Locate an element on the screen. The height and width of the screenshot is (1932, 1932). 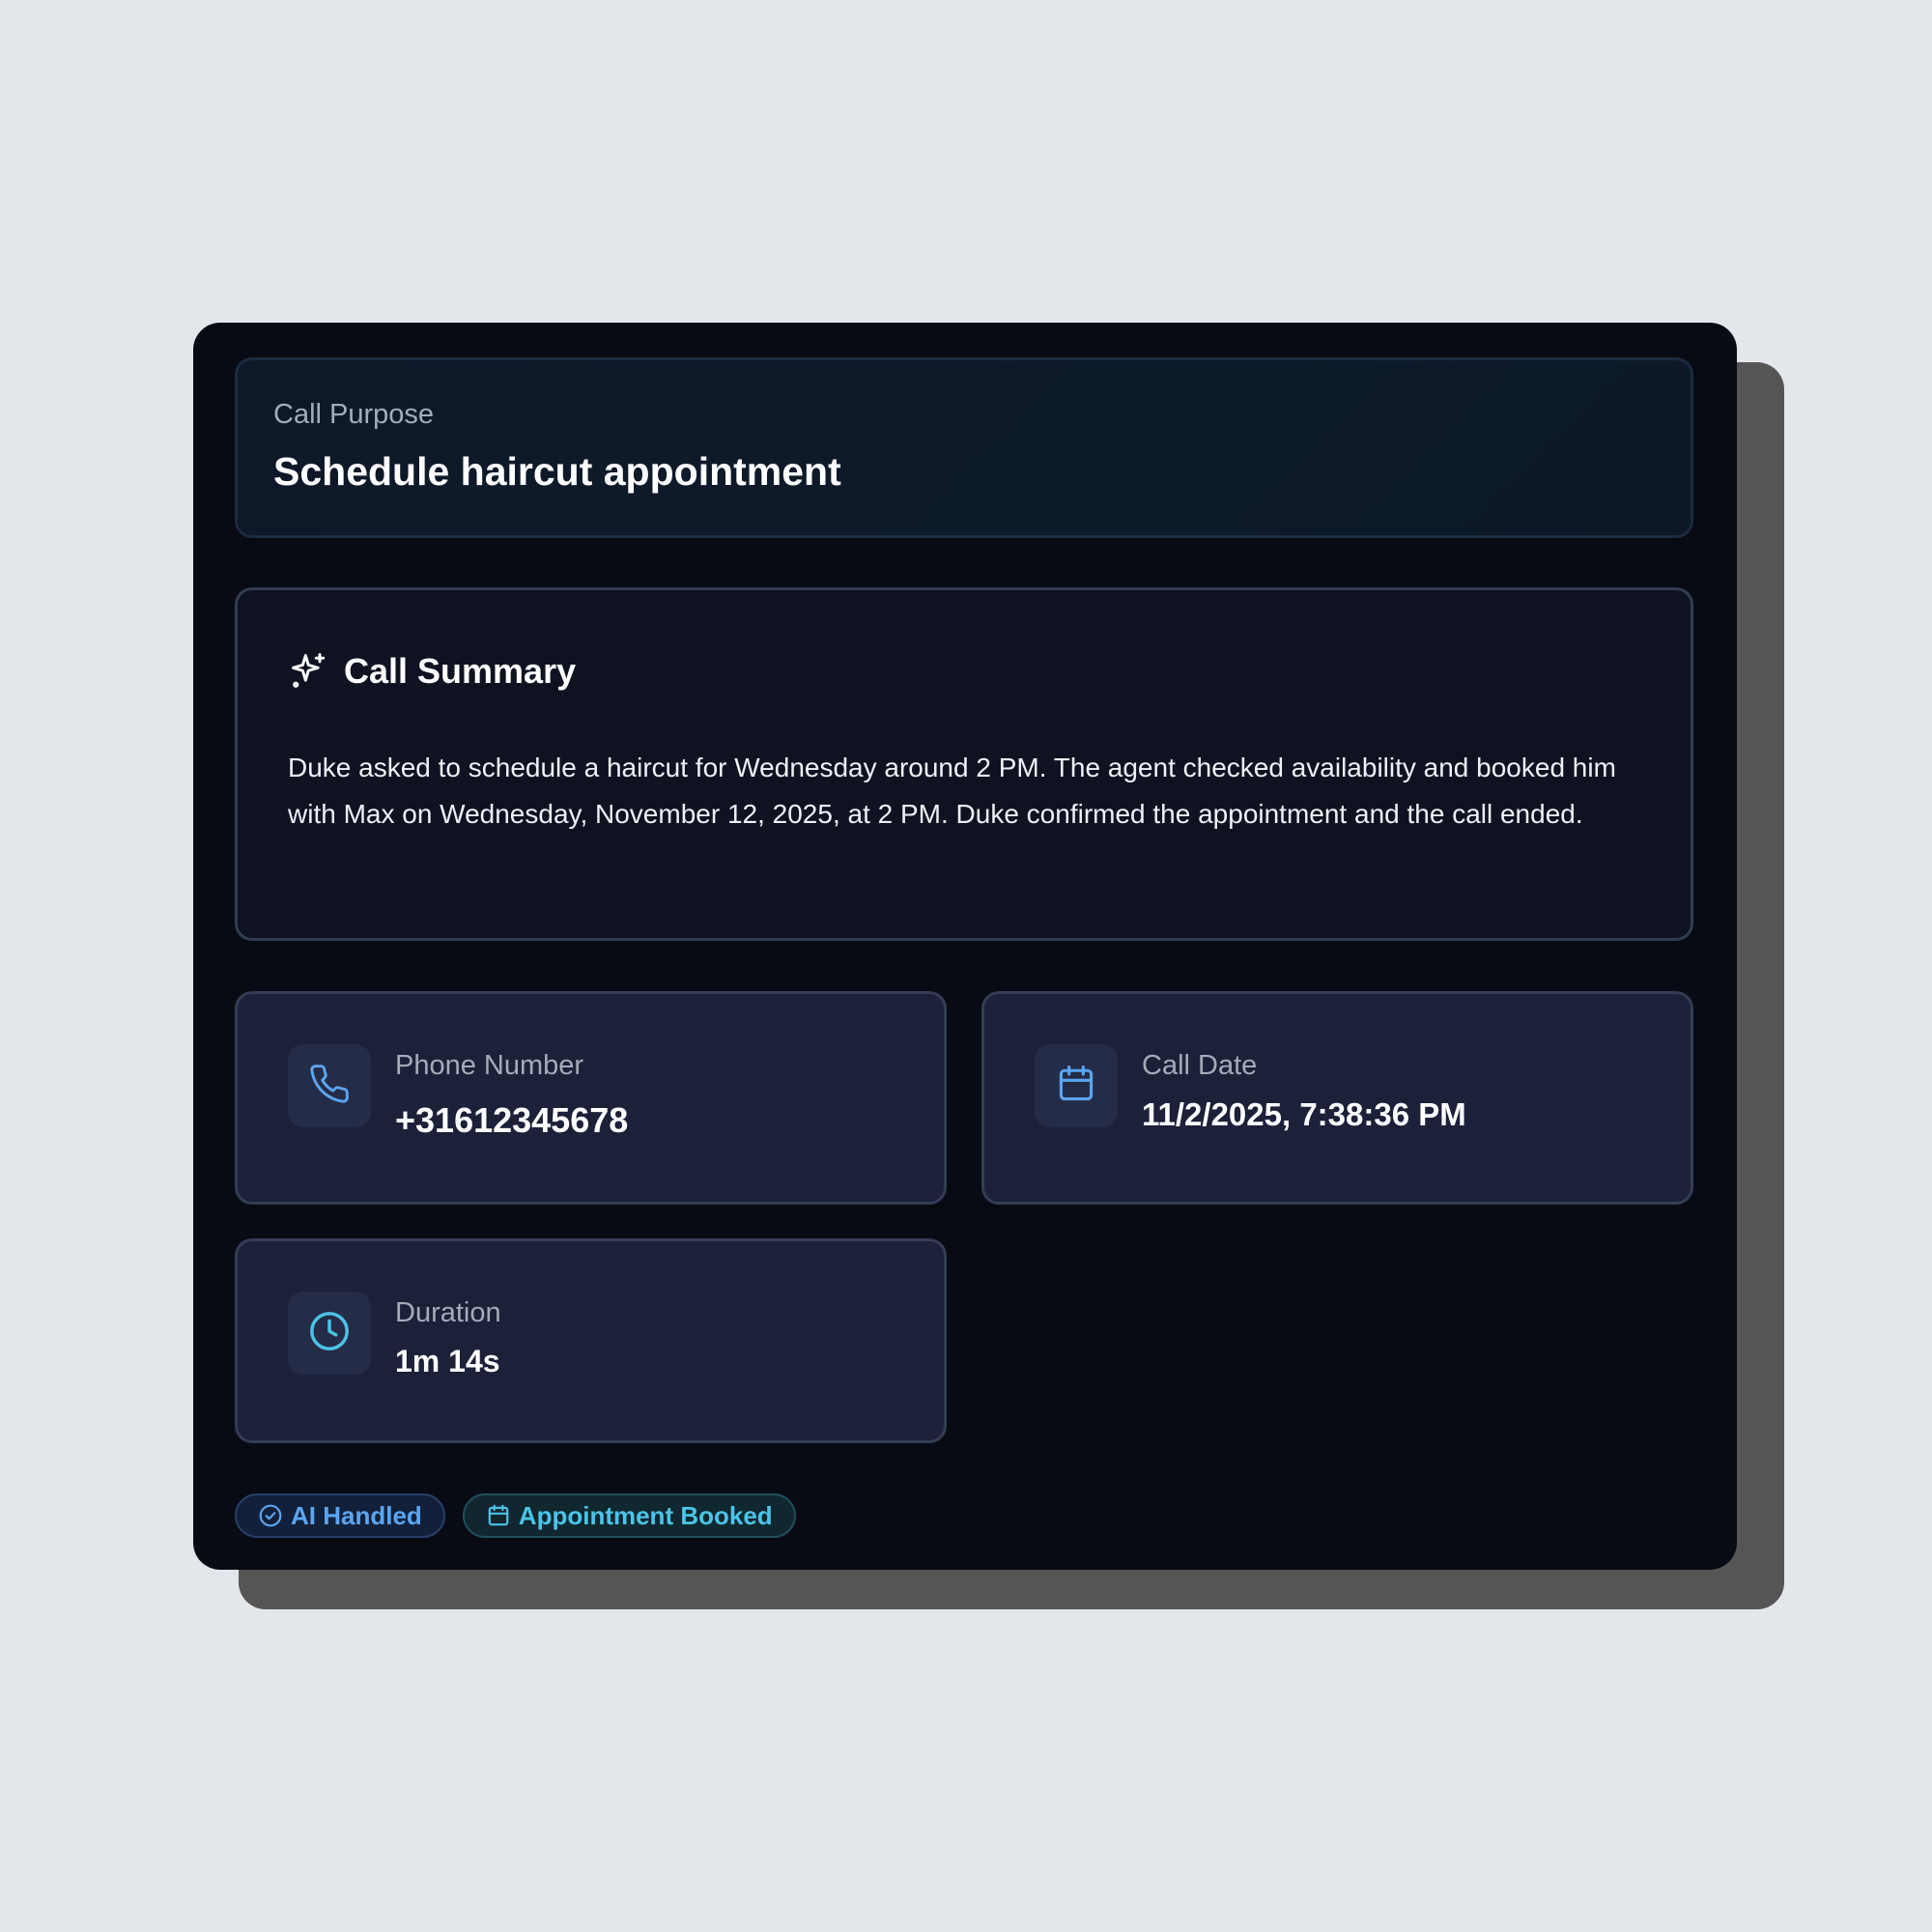
phone-icon-box is located at coordinates (329, 1085).